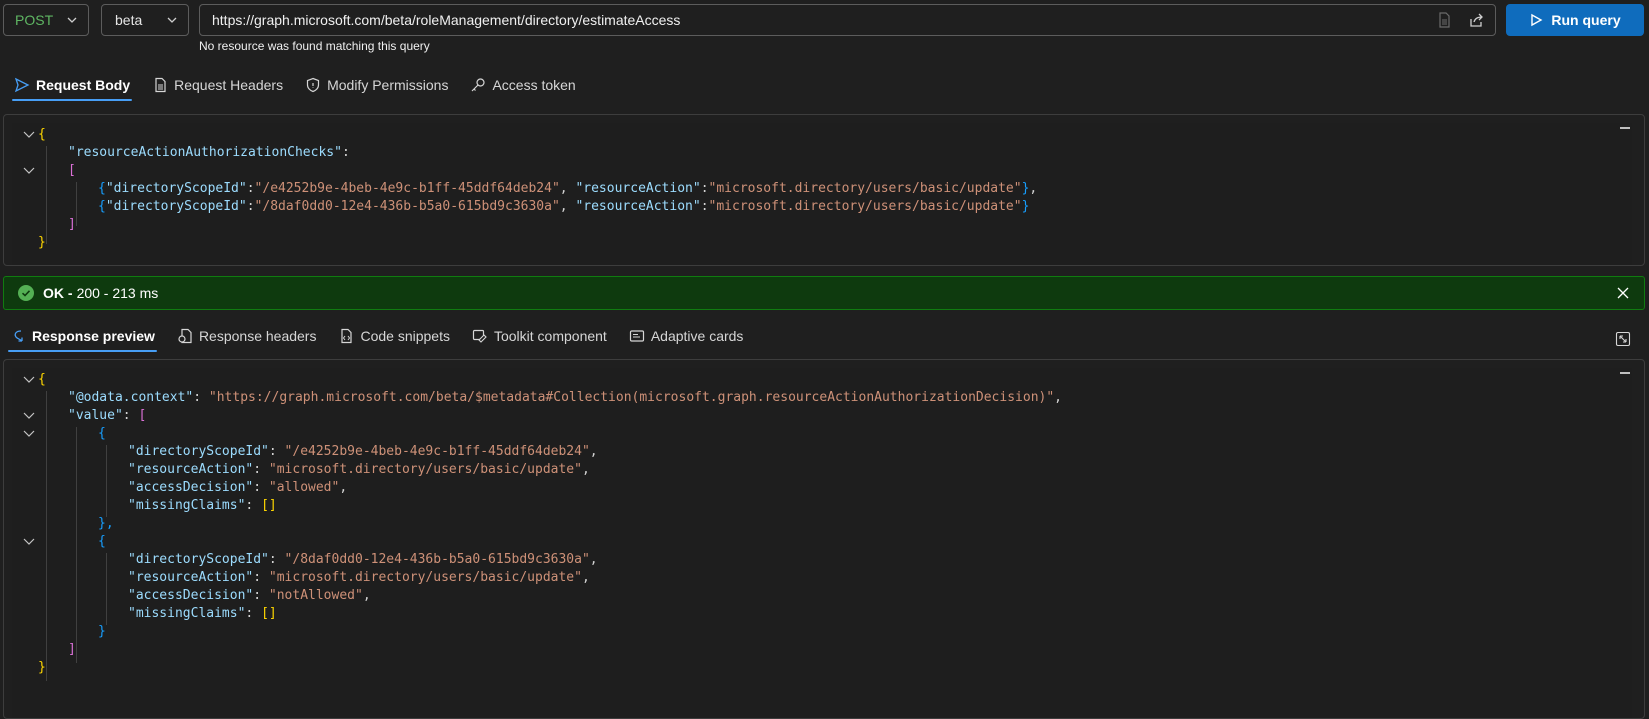  What do you see at coordinates (22, 85) in the screenshot?
I see `send-icon` at bounding box center [22, 85].